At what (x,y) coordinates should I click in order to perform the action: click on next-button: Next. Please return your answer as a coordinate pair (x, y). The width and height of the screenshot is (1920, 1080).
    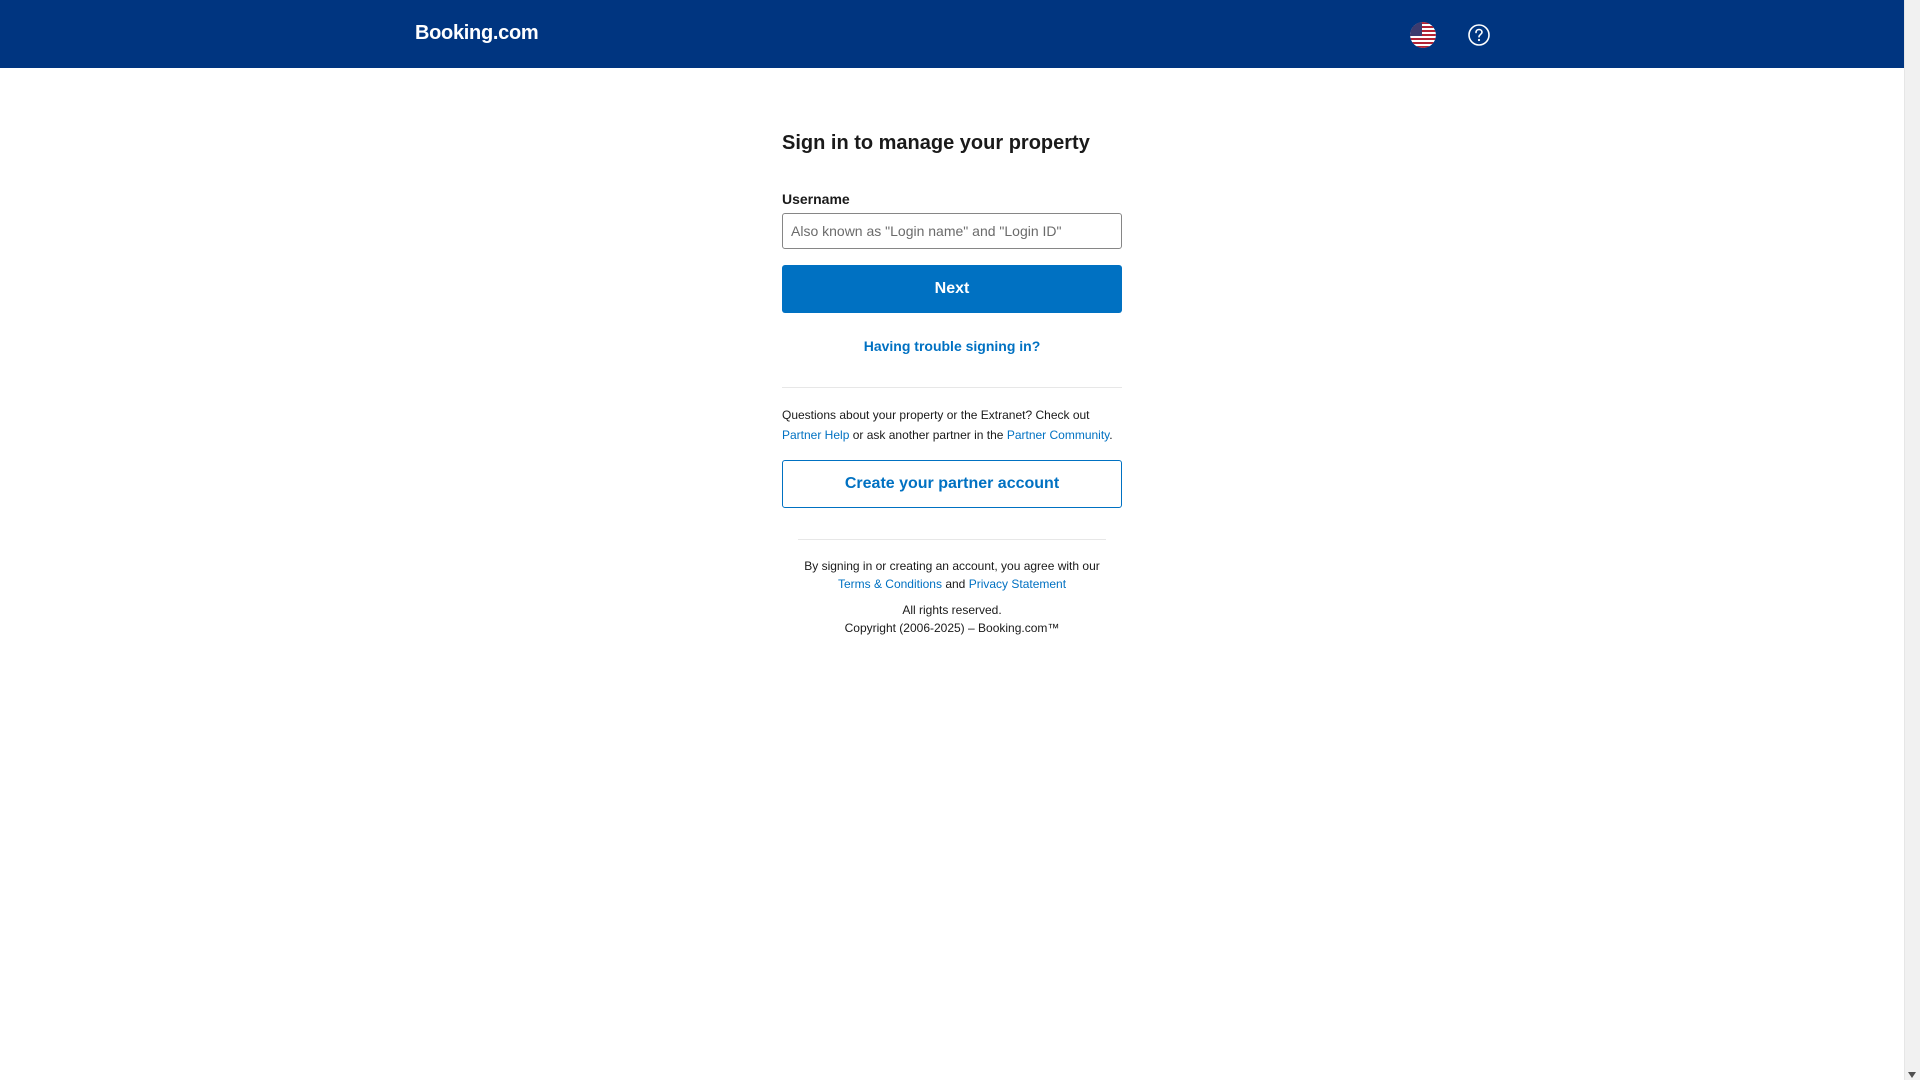
    Looking at the image, I should click on (952, 289).